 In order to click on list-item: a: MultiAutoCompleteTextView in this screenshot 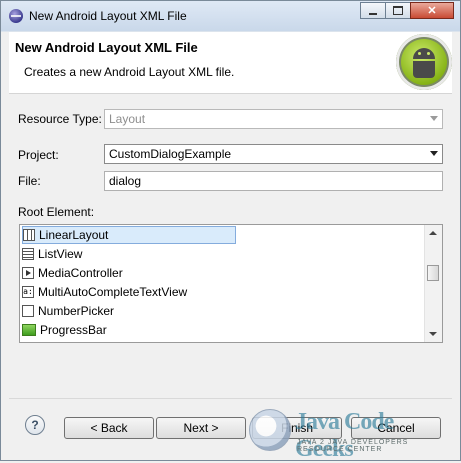, I will do `click(104, 292)`.